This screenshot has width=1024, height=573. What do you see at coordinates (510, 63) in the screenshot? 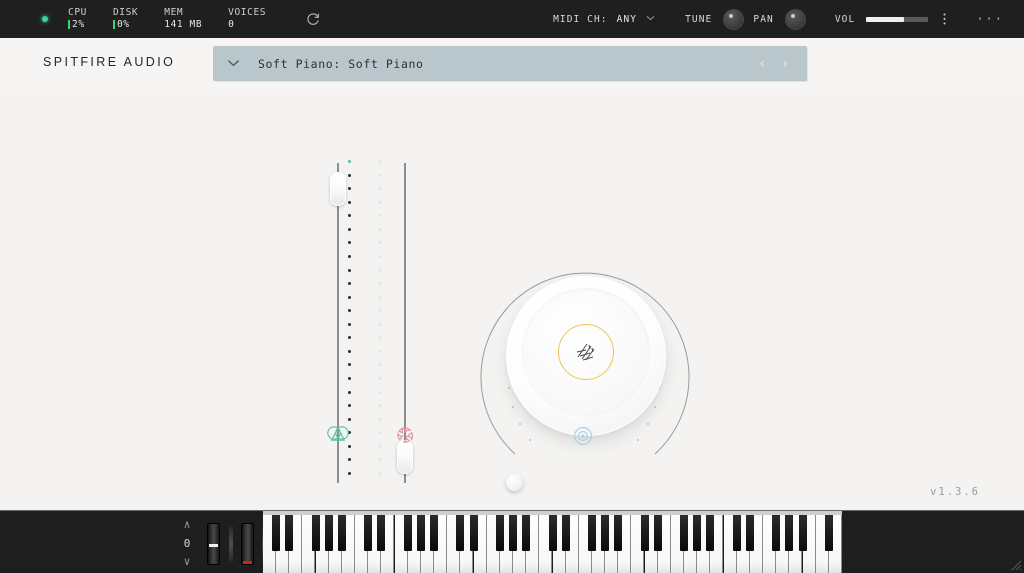
I see `preset-bar: Soft Piano: Soft Piano ‹ ›` at bounding box center [510, 63].